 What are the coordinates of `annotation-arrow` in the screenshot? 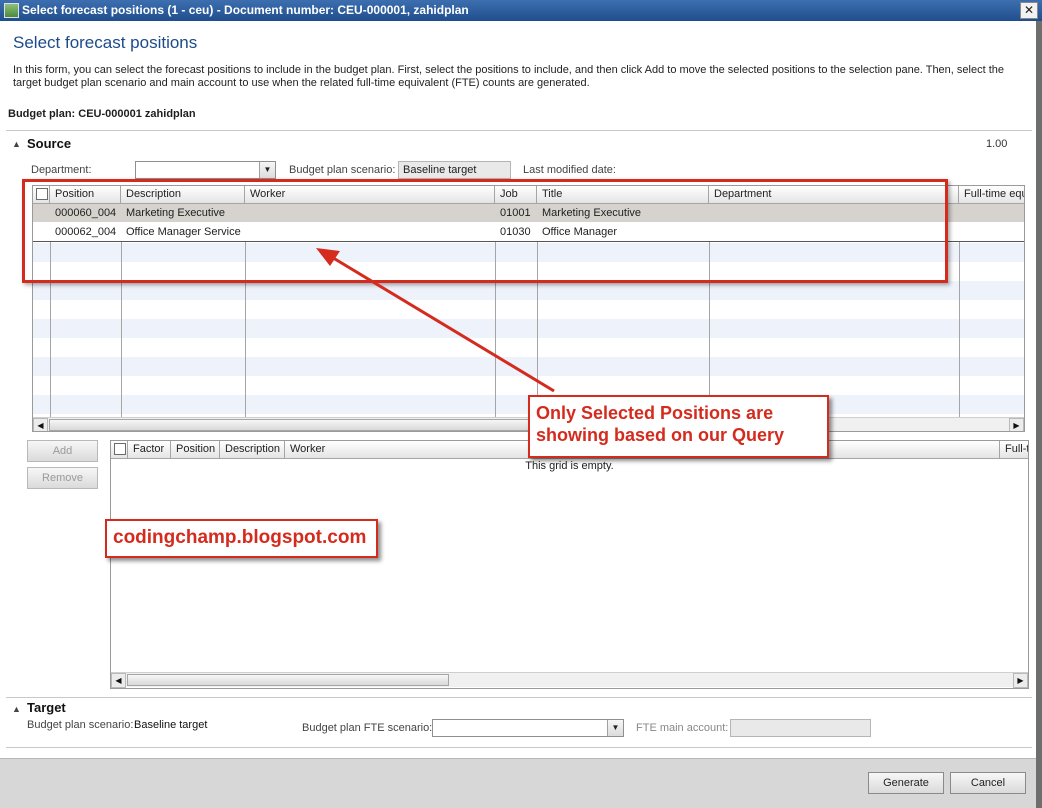 It's located at (435, 320).